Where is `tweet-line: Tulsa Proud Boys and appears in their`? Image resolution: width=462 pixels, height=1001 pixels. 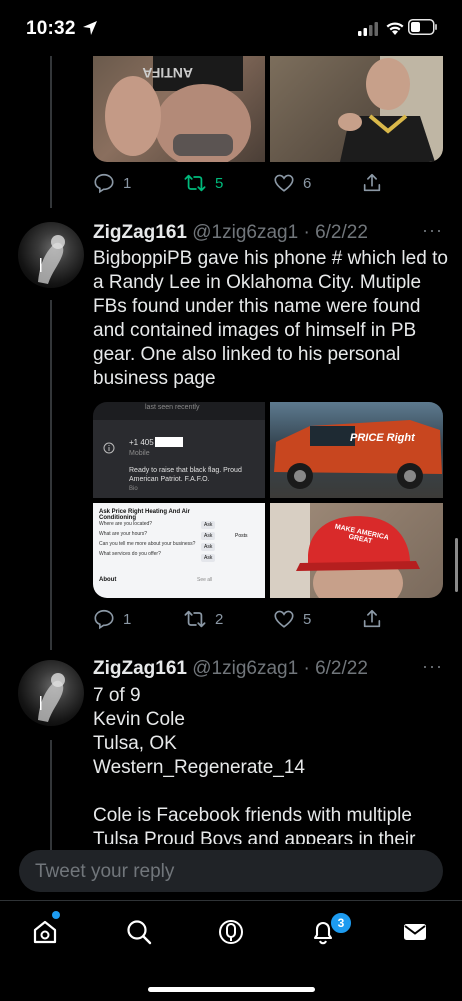 tweet-line: Tulsa Proud Boys and appears in their is located at coordinates (254, 836).